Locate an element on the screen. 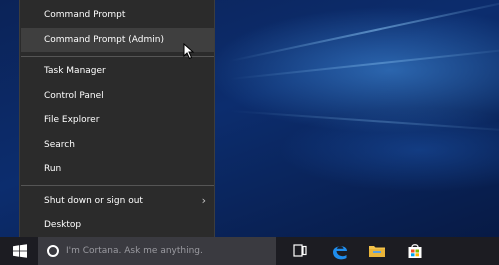 Image resolution: width=499 pixels, height=265 pixels. menu-item-label: Desktop is located at coordinates (63, 225).